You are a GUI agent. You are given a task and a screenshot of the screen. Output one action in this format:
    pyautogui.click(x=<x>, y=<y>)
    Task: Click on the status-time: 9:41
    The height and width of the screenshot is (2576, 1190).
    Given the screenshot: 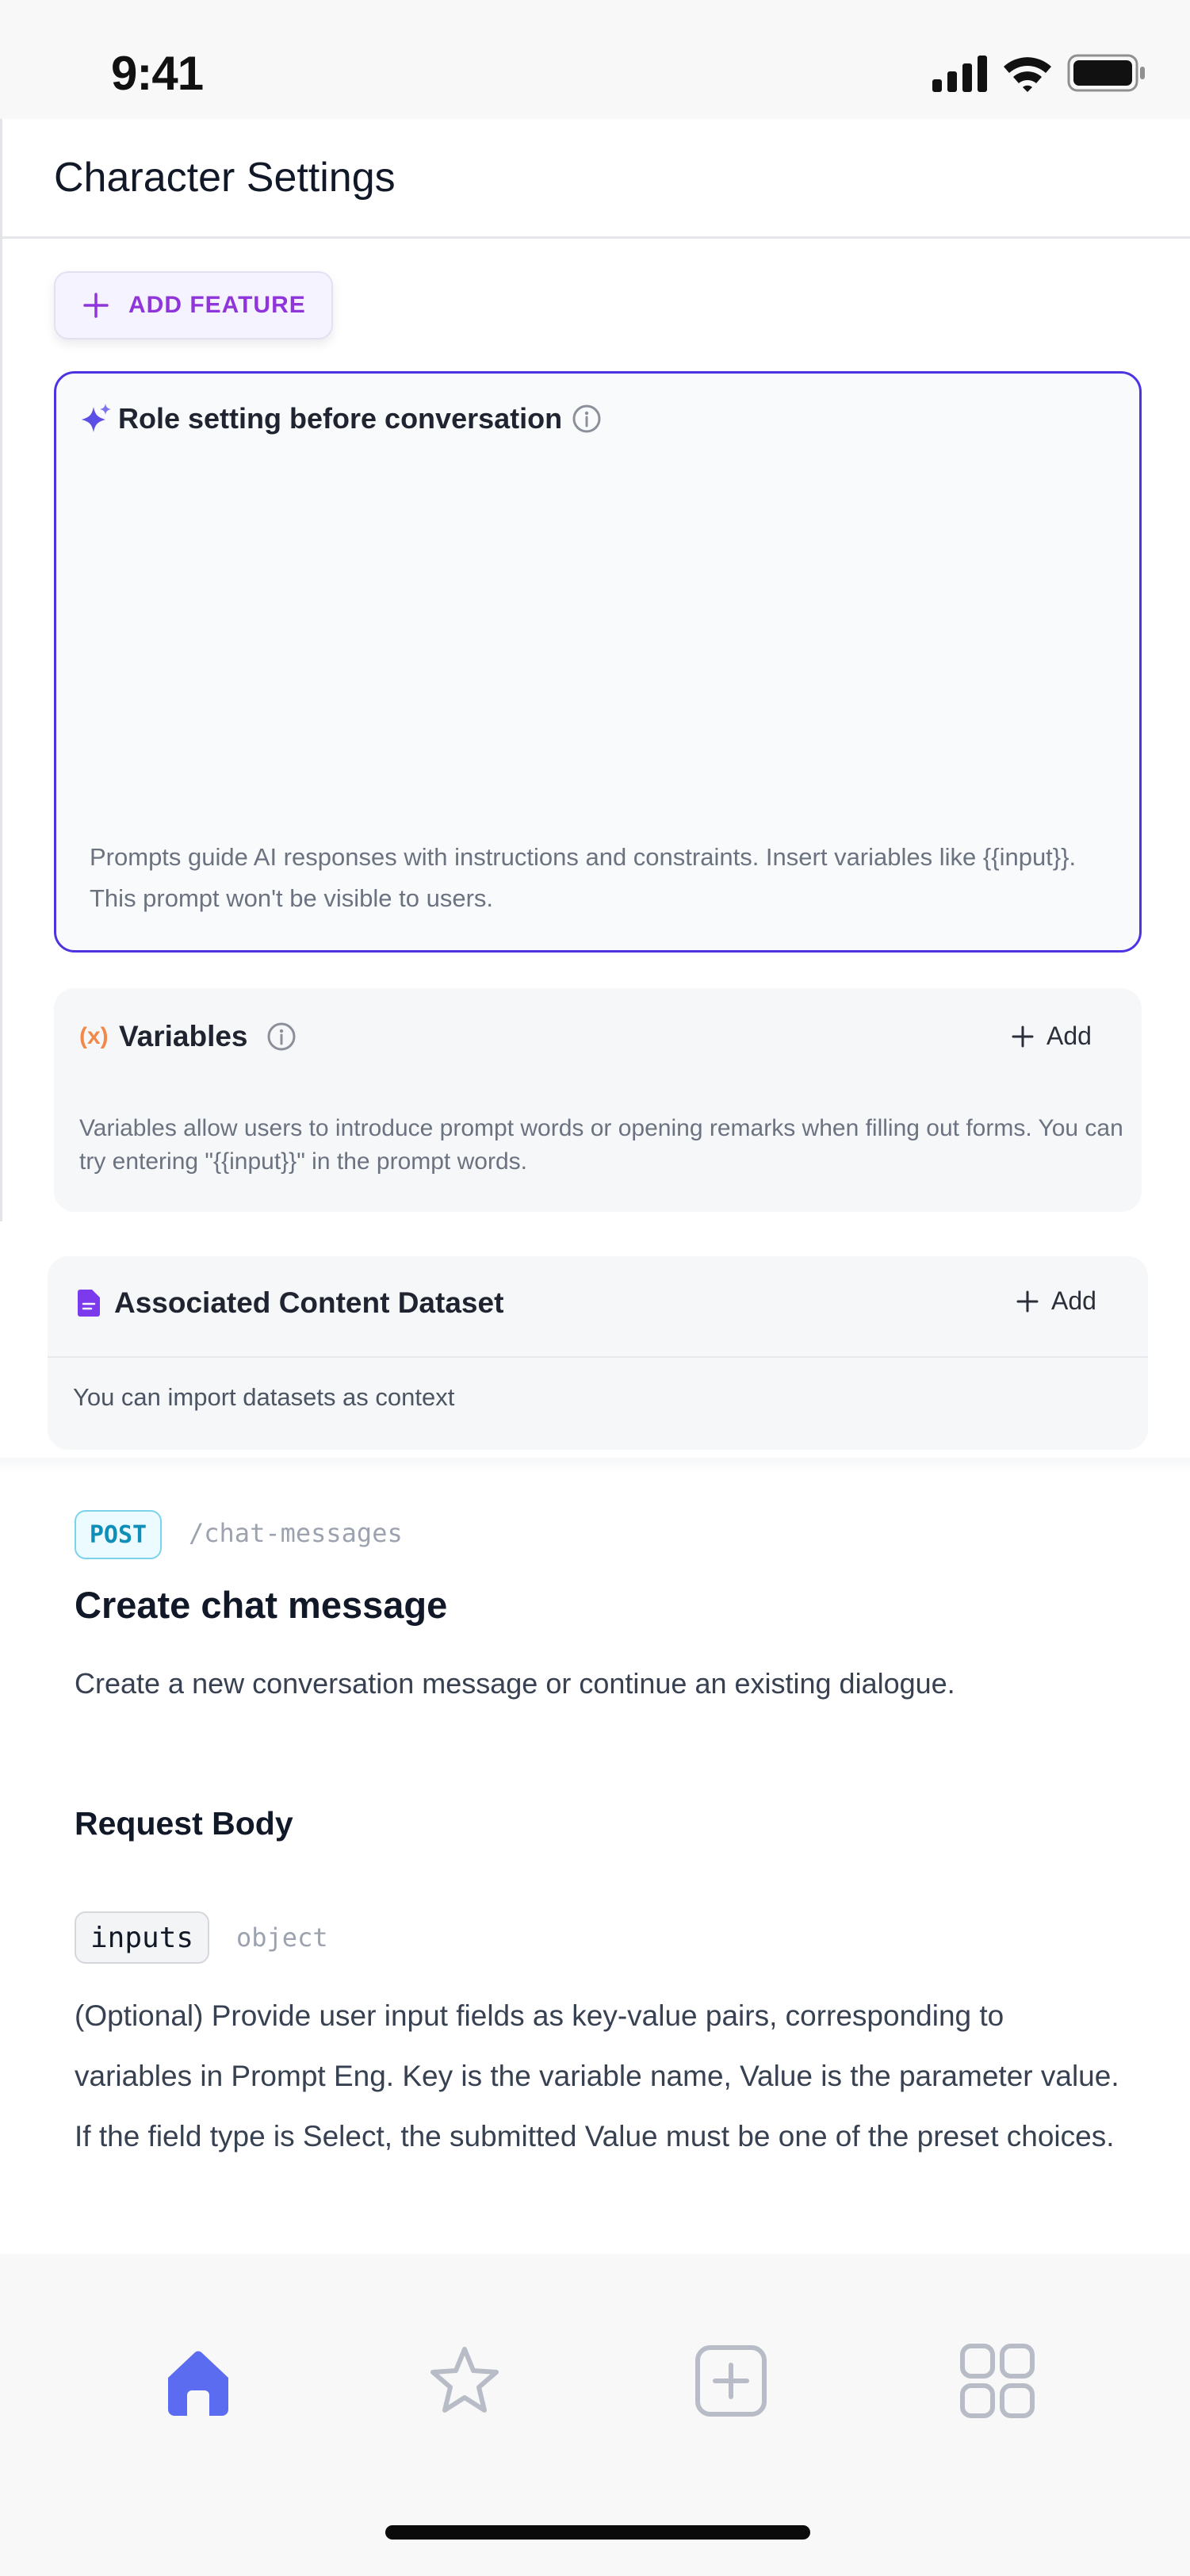 What is the action you would take?
    pyautogui.click(x=157, y=73)
    